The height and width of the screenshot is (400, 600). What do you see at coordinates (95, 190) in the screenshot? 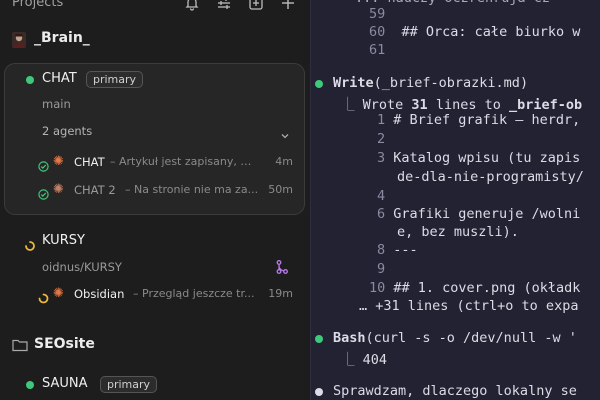
I see `agent-name: CHAT 2` at bounding box center [95, 190].